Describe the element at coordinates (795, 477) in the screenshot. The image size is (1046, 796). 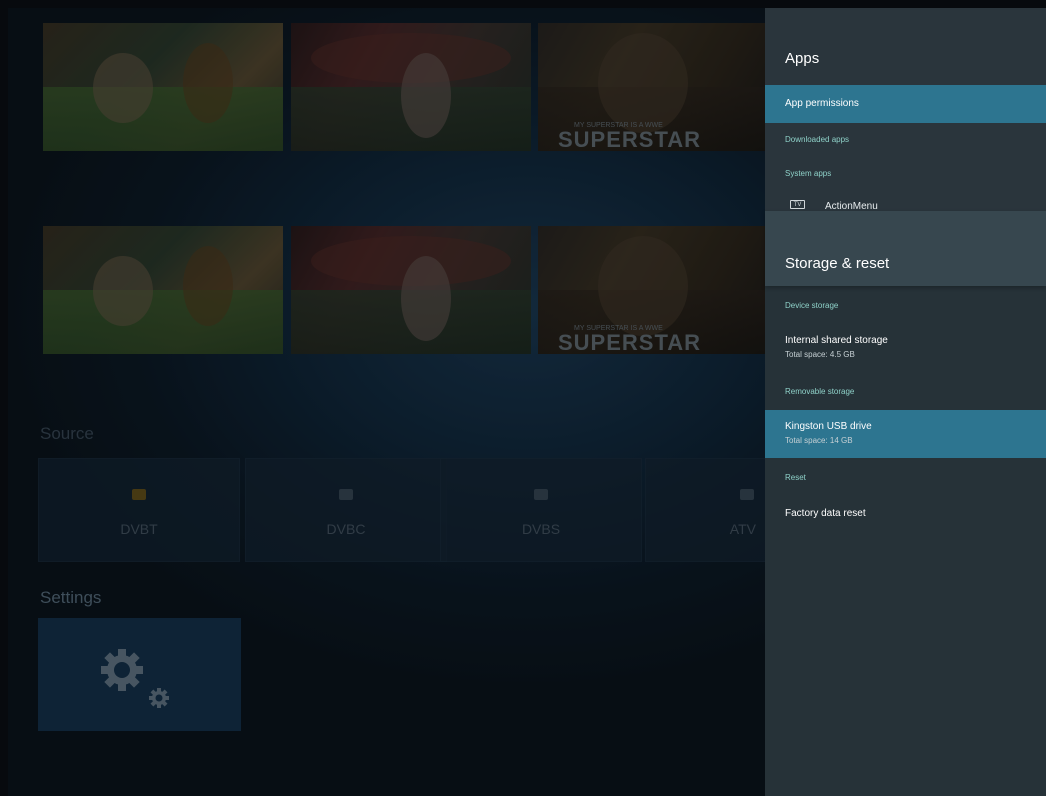
I see `reset-category: Reset` at that location.